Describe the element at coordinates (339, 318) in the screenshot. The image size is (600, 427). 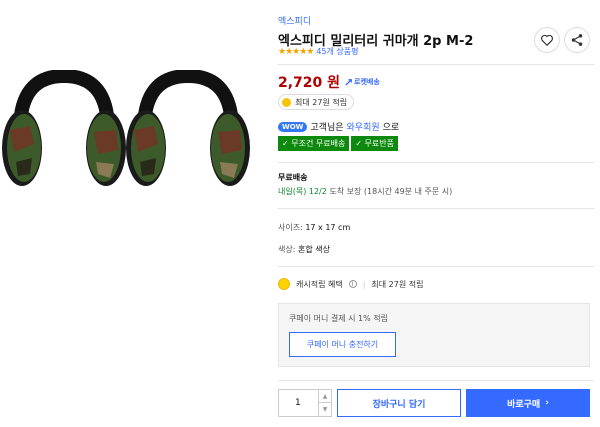
I see `coupay-text: 쿠페이 머니 결제 시 1% 적립` at that location.